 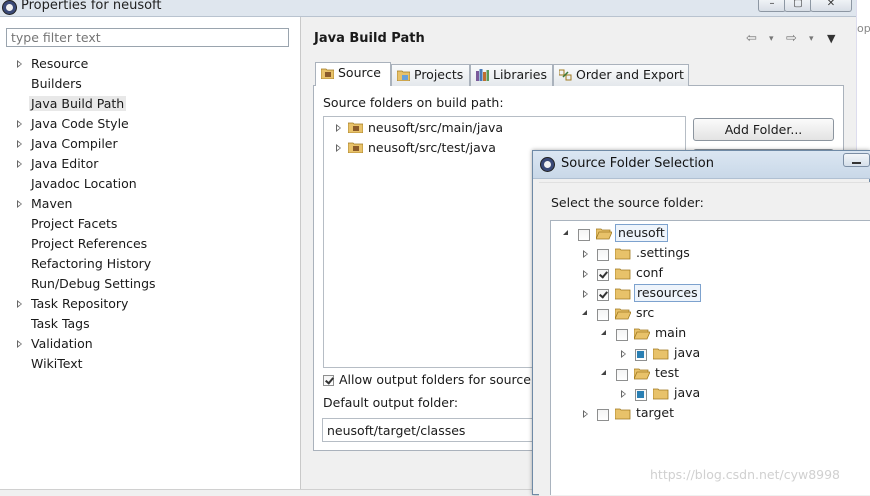 I want to click on filter-input, so click(x=147, y=37).